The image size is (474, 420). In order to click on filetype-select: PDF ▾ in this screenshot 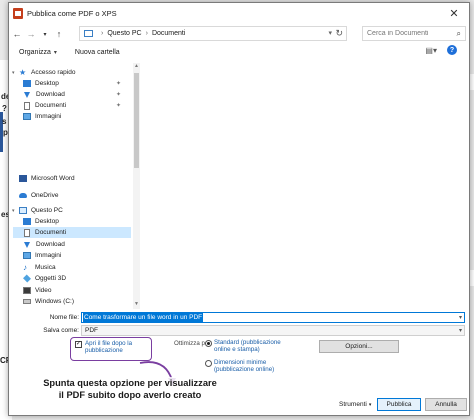, I will do `click(273, 330)`.